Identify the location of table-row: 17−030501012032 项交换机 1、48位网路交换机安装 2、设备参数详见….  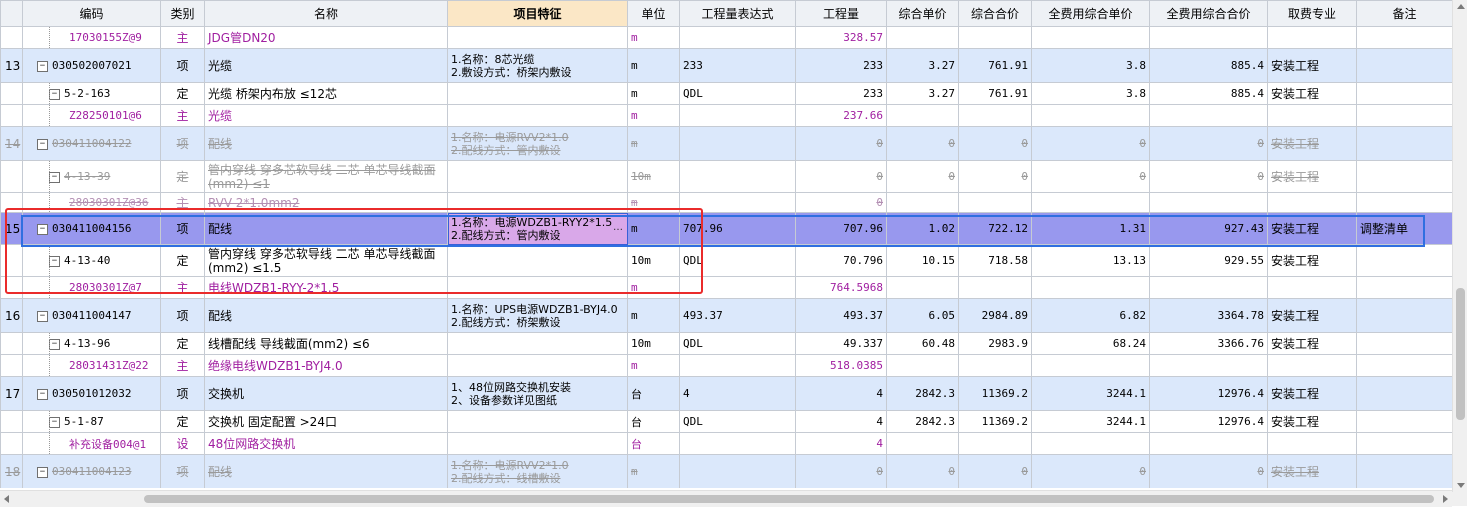
(726, 393).